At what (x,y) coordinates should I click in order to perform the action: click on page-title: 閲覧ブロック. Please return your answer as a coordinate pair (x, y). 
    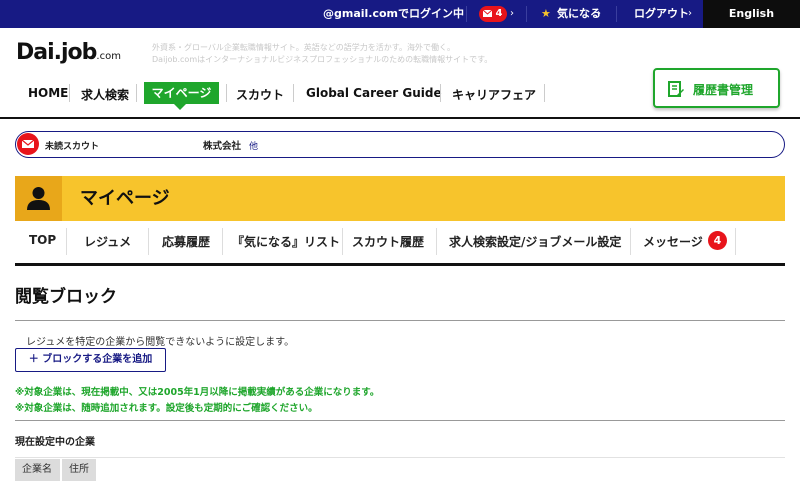
    Looking at the image, I should click on (66, 297).